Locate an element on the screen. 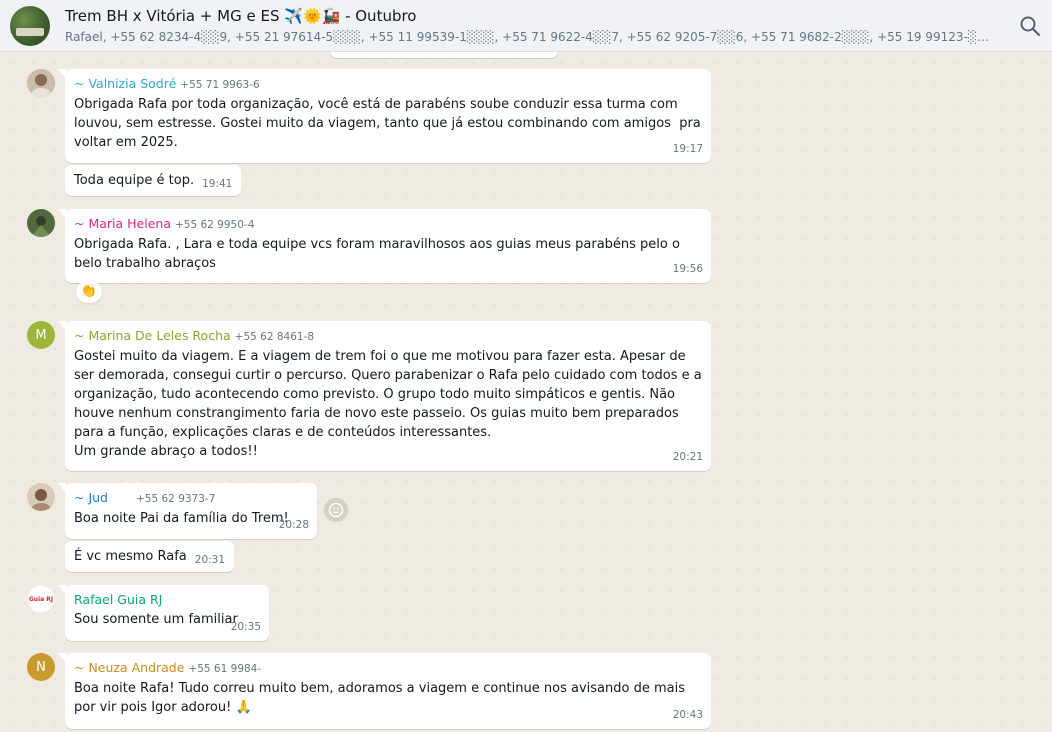 The height and width of the screenshot is (732, 1052). sender-name: Rafael Guia RJ is located at coordinates (118, 599).